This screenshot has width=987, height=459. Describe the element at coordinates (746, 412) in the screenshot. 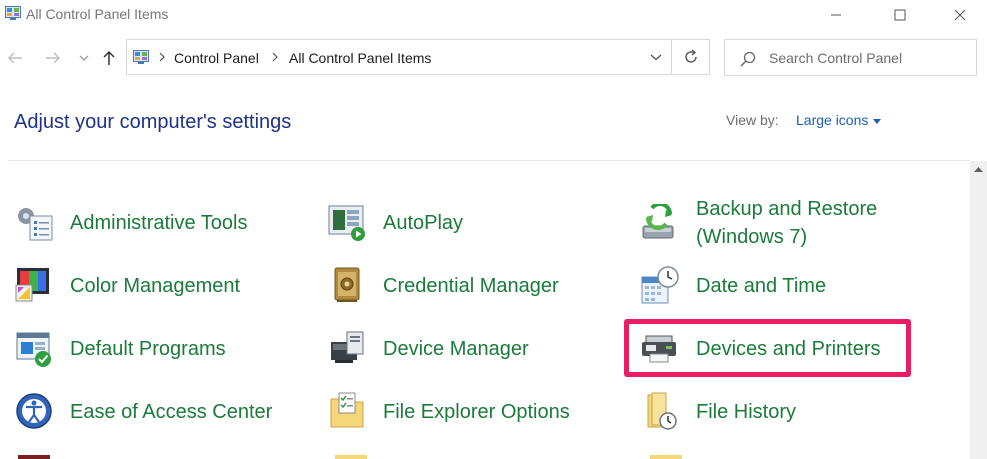

I see `item-label: File History` at that location.